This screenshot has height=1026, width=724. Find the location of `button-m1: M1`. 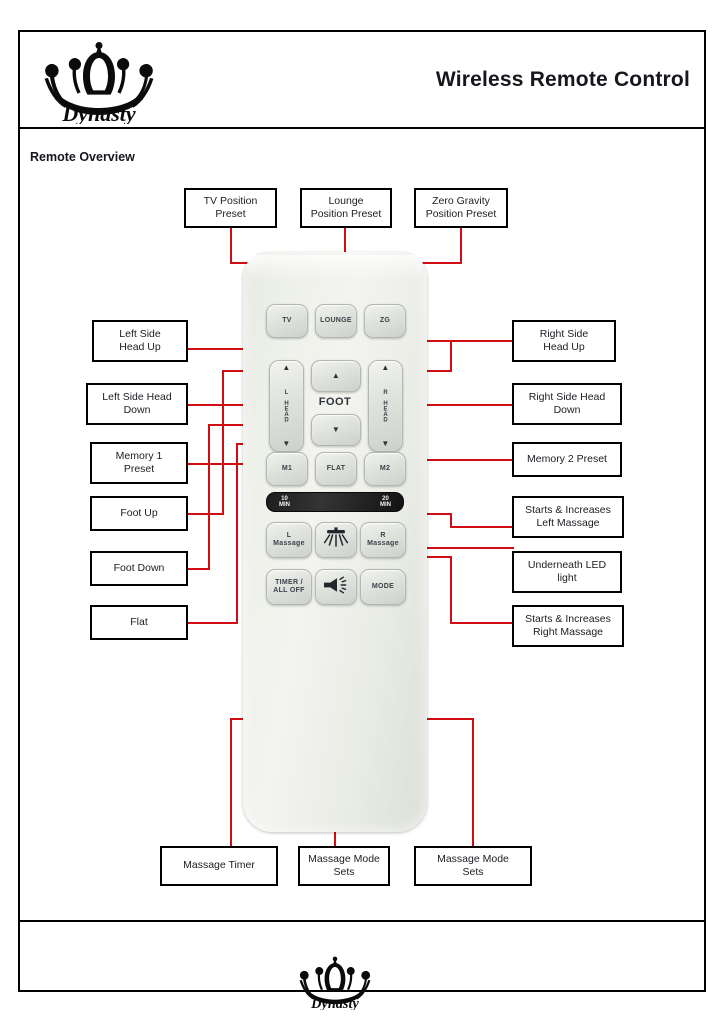

button-m1: M1 is located at coordinates (287, 469).